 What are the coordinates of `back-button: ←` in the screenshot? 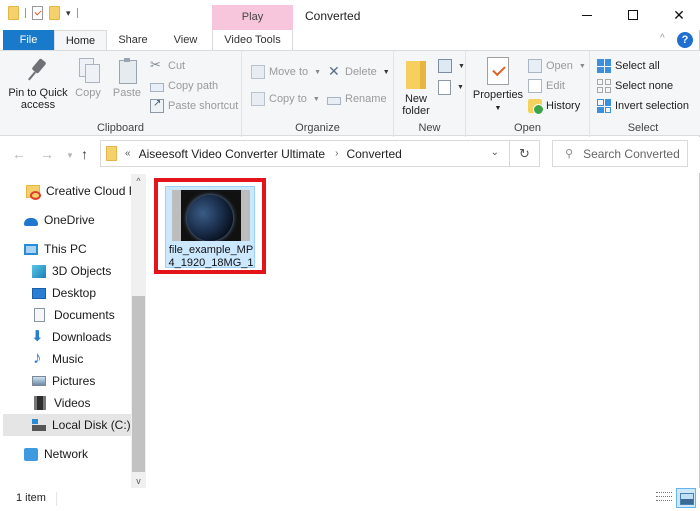 It's located at (19, 154).